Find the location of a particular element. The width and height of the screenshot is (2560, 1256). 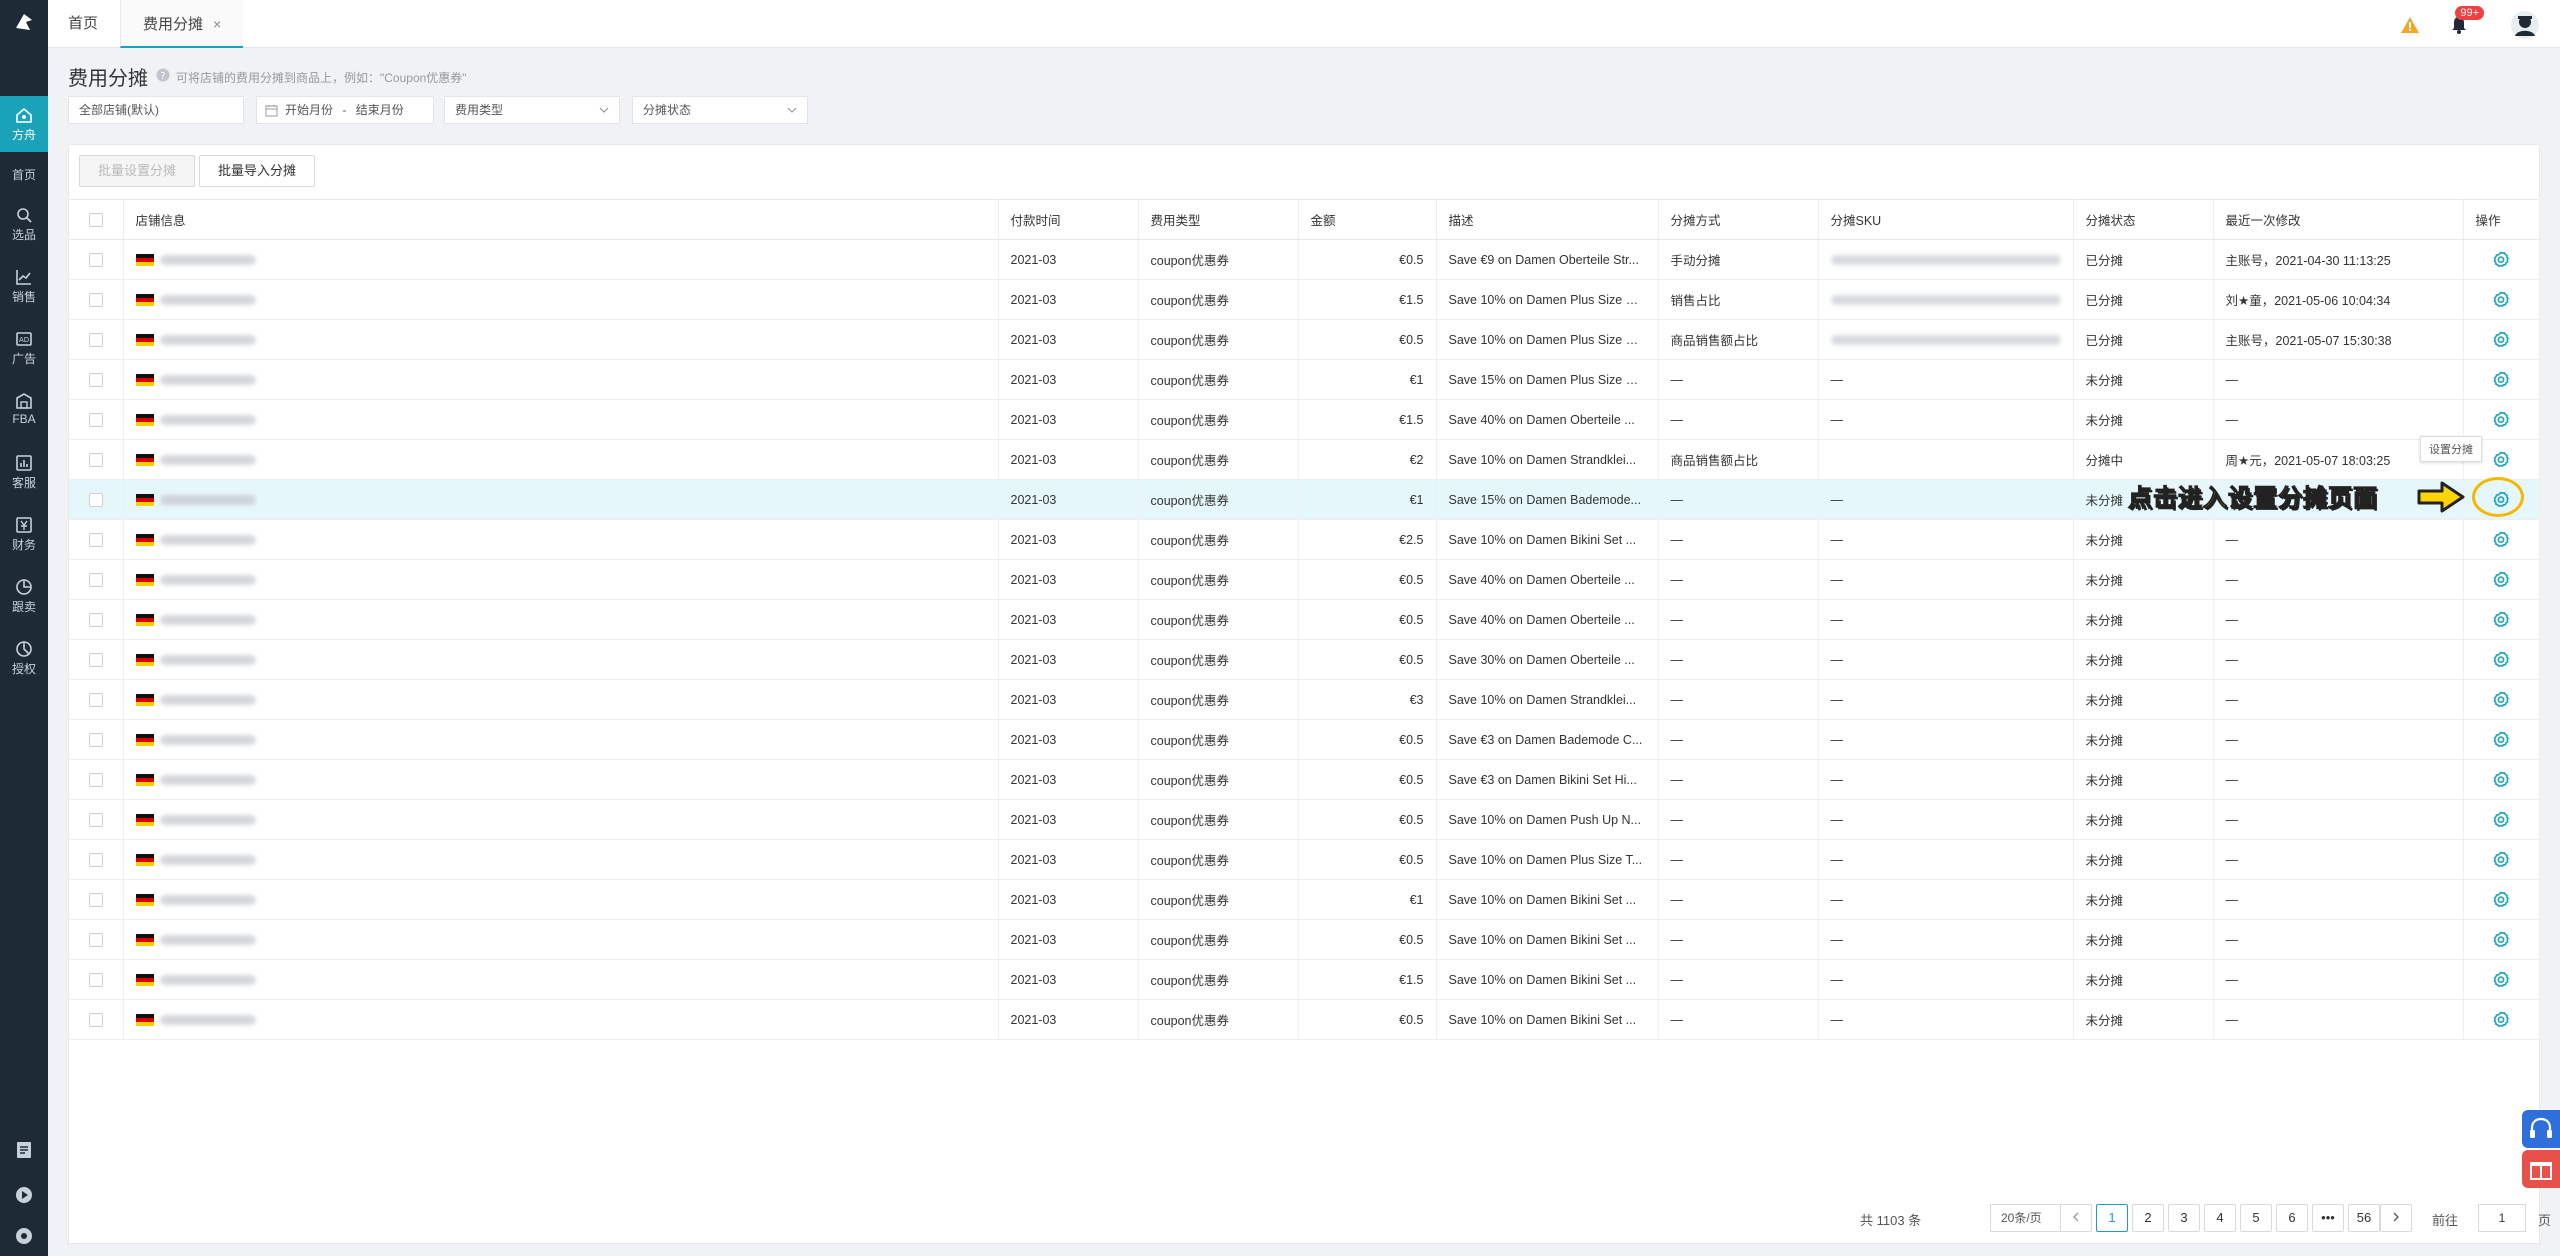

page-number-button: 5 is located at coordinates (2256, 1218).